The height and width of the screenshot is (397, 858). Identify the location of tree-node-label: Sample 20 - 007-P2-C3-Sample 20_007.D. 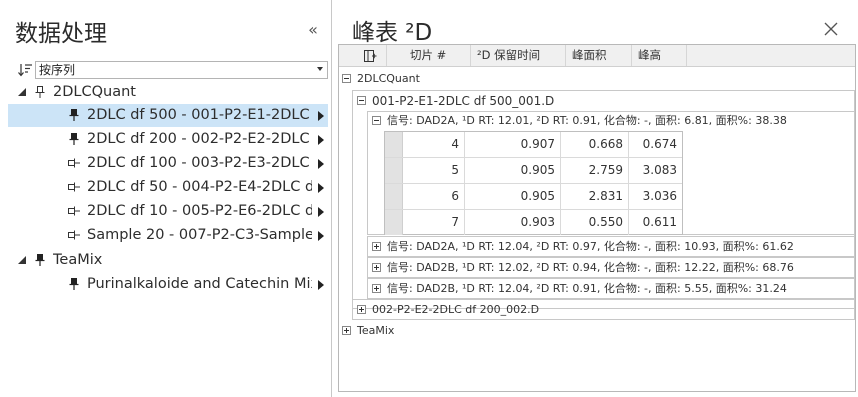
(199, 235).